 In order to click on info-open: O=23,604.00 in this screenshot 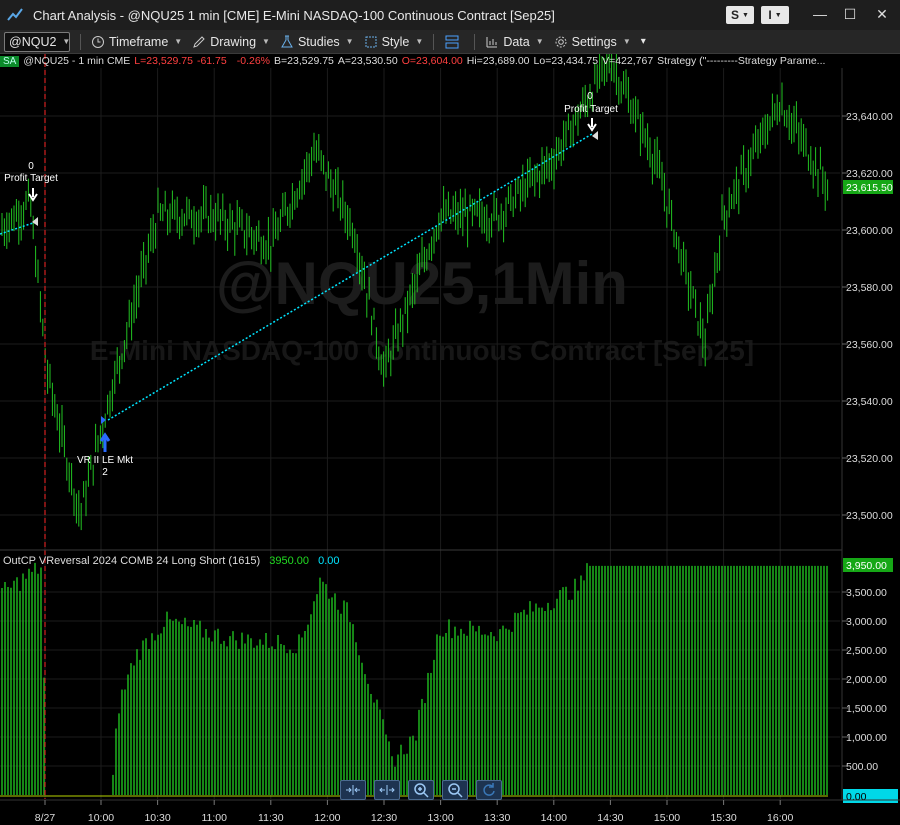, I will do `click(432, 61)`.